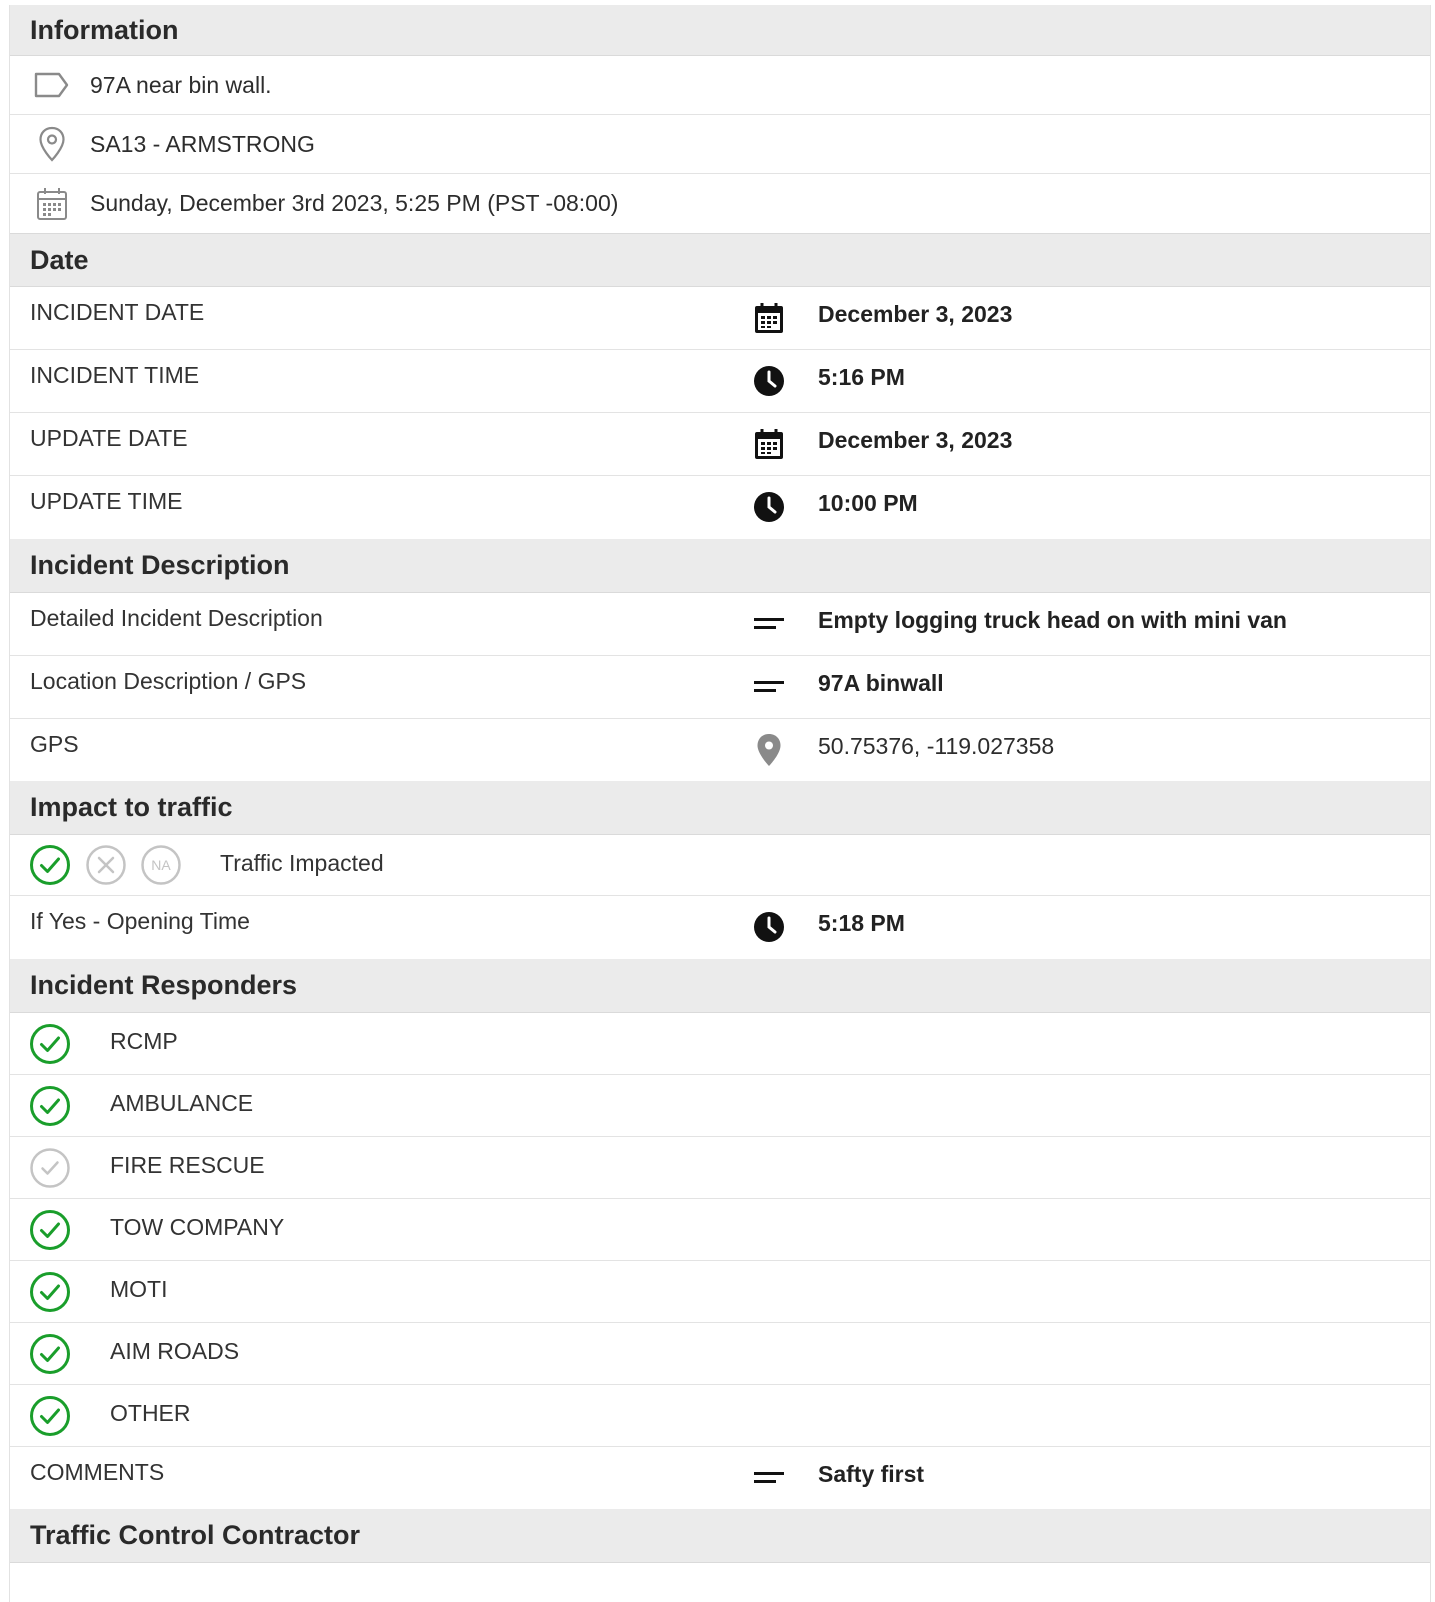 The width and height of the screenshot is (1435, 1602). What do you see at coordinates (720, 85) in the screenshot?
I see `info-summary-row: 97A near bin wall.` at bounding box center [720, 85].